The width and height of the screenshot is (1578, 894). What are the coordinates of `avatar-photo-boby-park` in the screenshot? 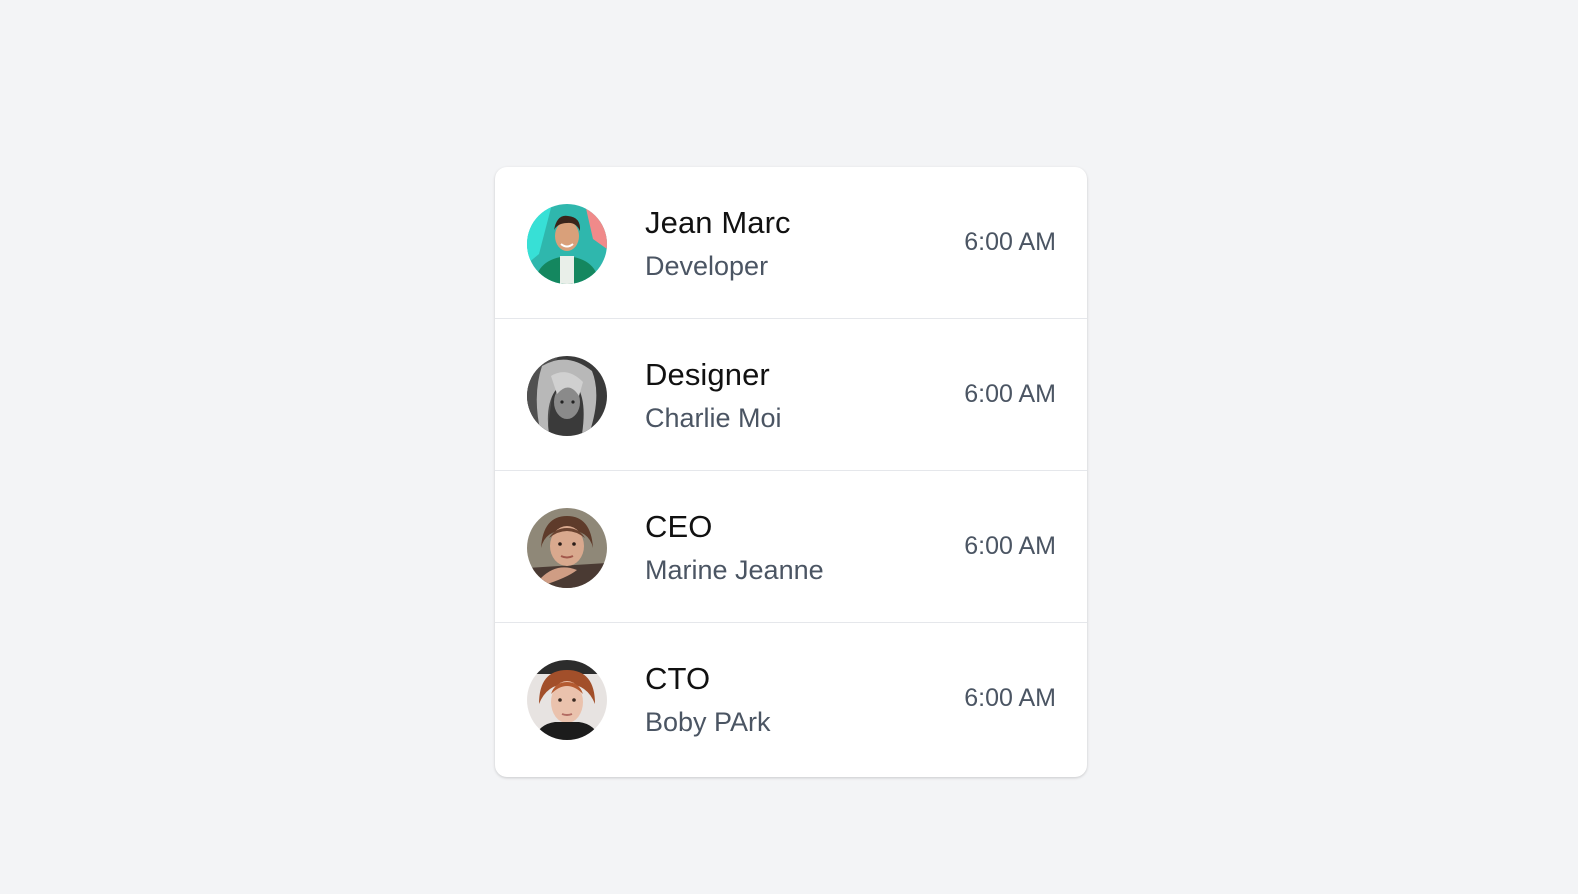 It's located at (567, 700).